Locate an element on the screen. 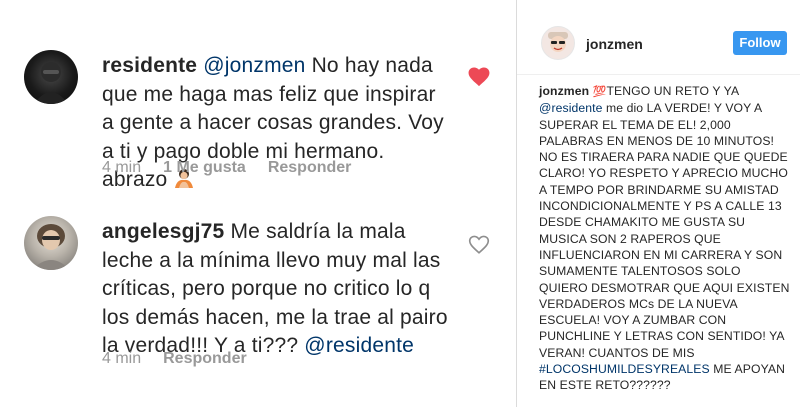 The height and width of the screenshot is (407, 800). caption-hashtag: #LOCOSHUMILDESYREALES is located at coordinates (624, 369).